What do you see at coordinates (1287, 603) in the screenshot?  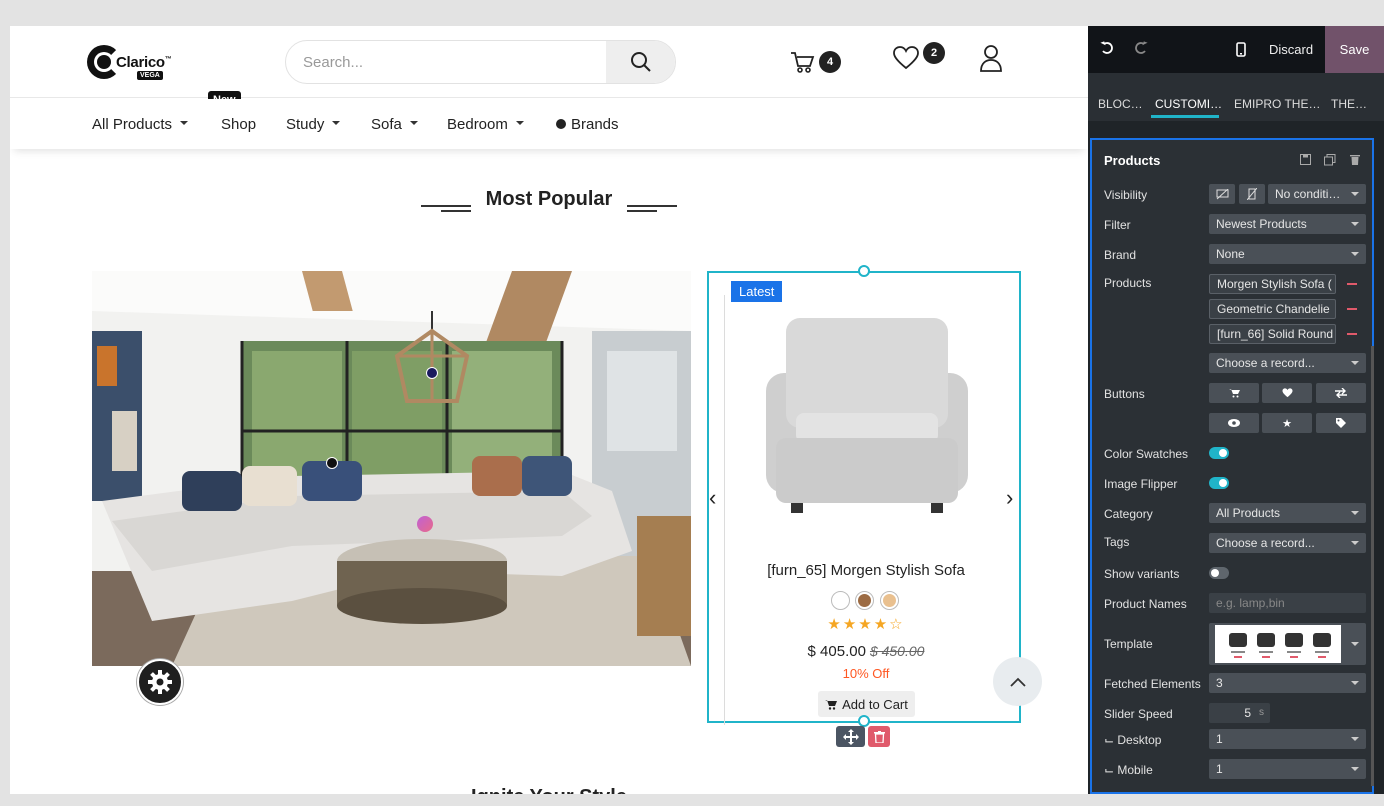 I see `product-names-input: e.g. lamp,bin` at bounding box center [1287, 603].